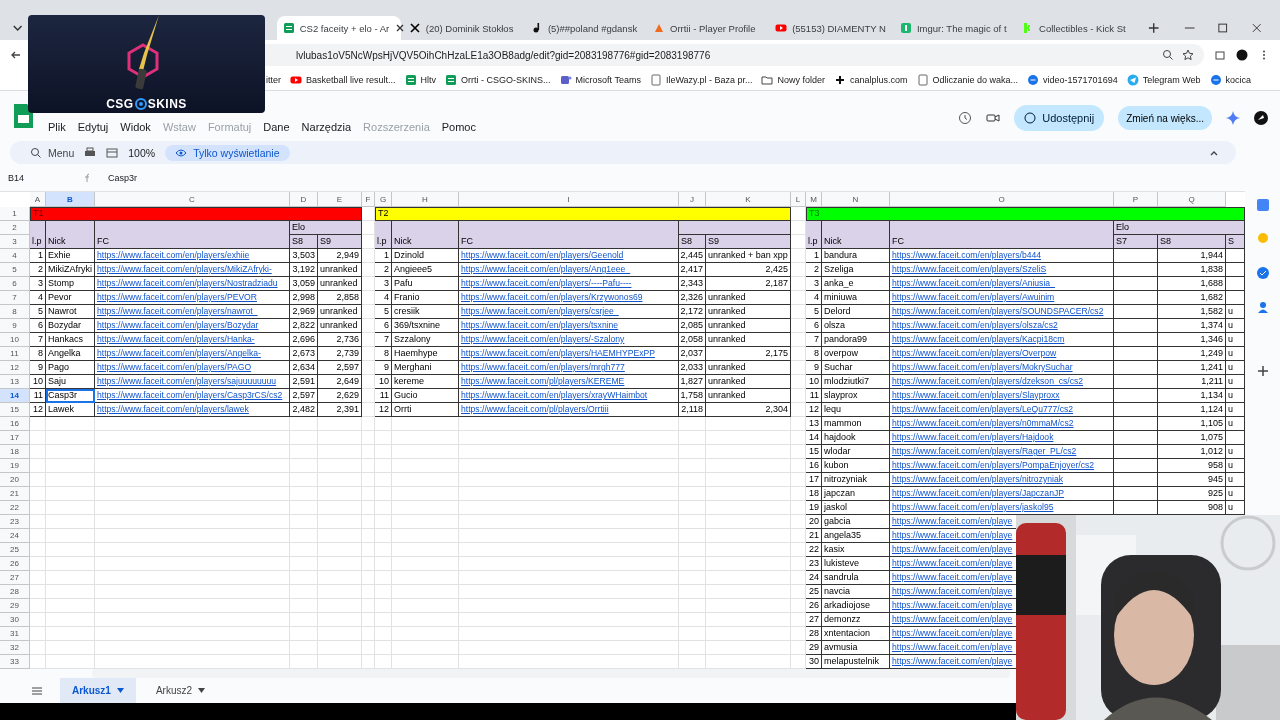 Image resolution: width=1280 pixels, height=720 pixels. I want to click on table-cell: demonzz, so click(856, 620).